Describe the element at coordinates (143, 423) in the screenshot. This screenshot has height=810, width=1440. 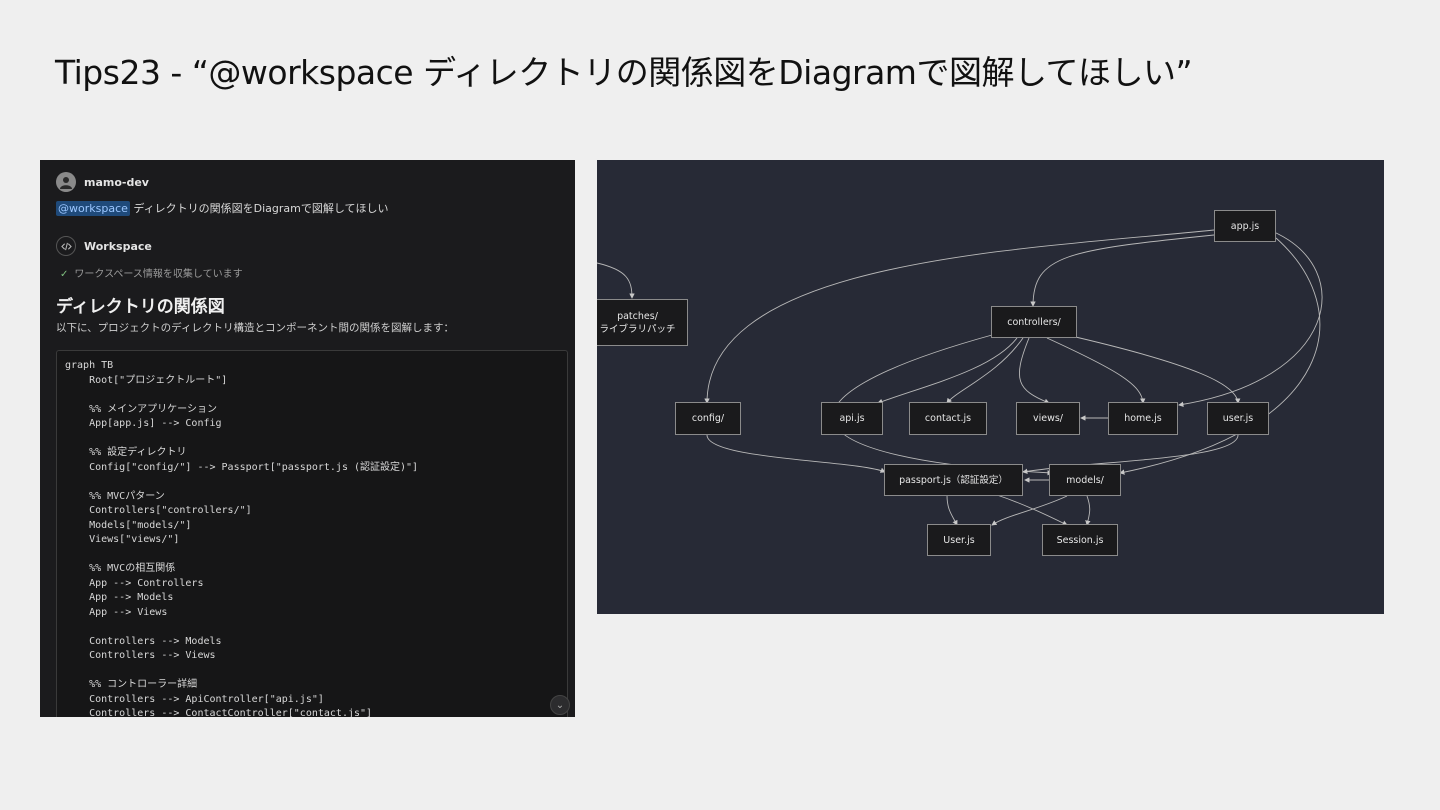
I see `code-line: App[app.js] --> Config` at that location.